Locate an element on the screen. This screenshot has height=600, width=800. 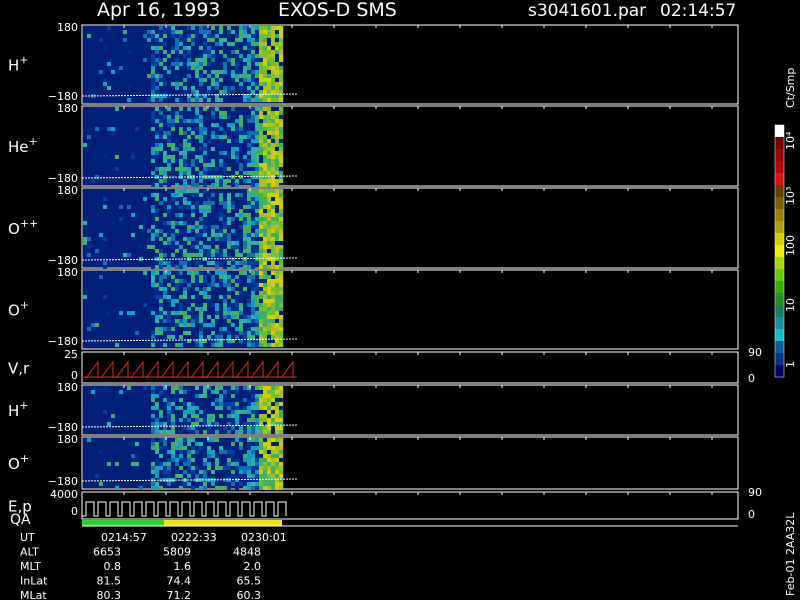
y-tick-bottom: −180 is located at coordinates (63, 341).